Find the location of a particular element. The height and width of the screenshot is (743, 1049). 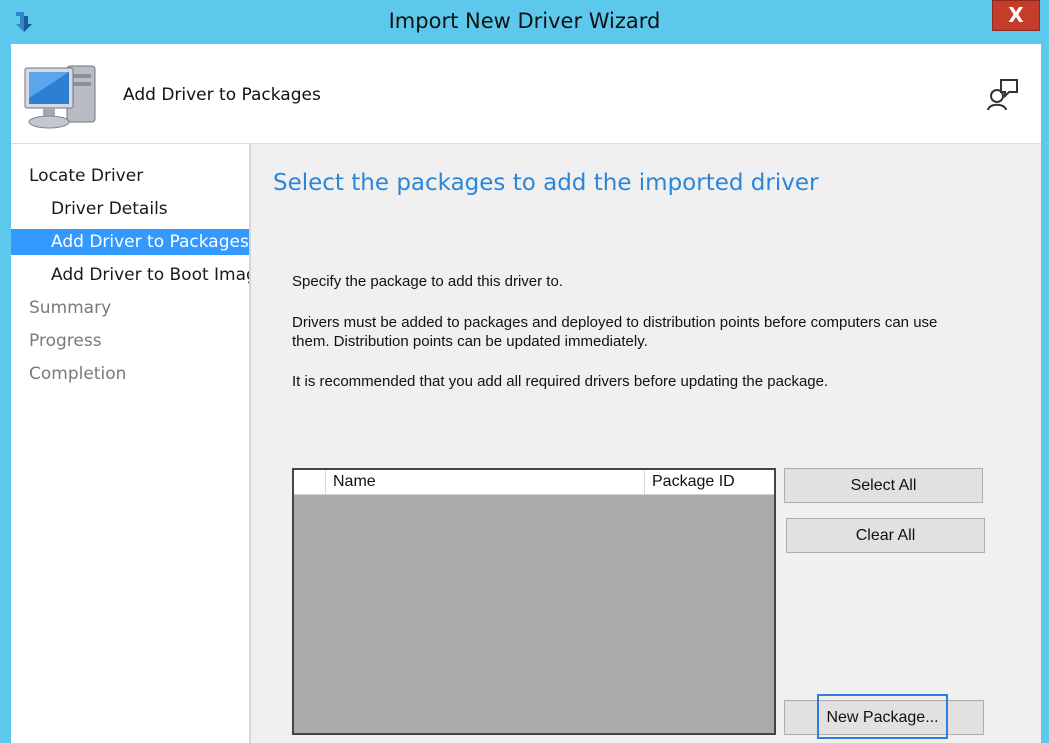

name-column-header: Name is located at coordinates (485, 482).